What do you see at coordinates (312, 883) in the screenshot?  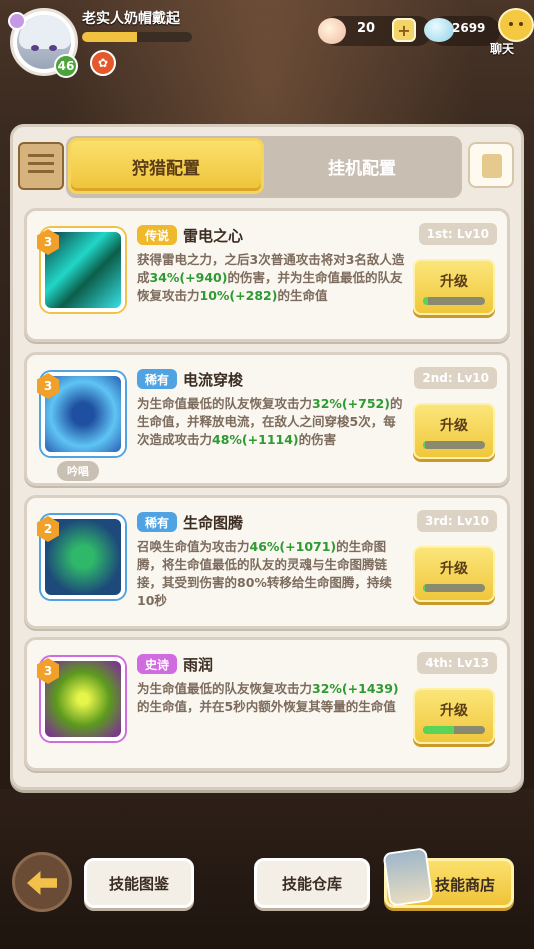 I see `skill-storage-button: 技能仓库` at bounding box center [312, 883].